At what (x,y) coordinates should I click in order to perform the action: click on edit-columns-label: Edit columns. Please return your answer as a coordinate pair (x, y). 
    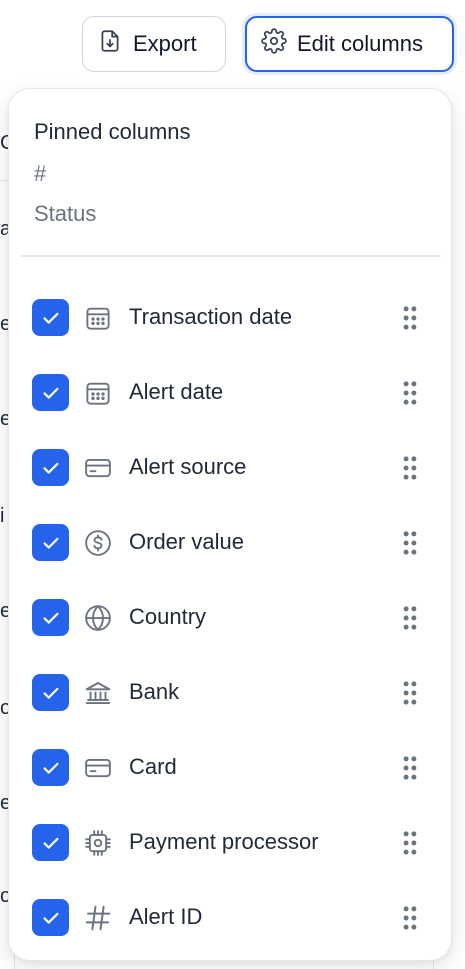
    Looking at the image, I should click on (360, 43).